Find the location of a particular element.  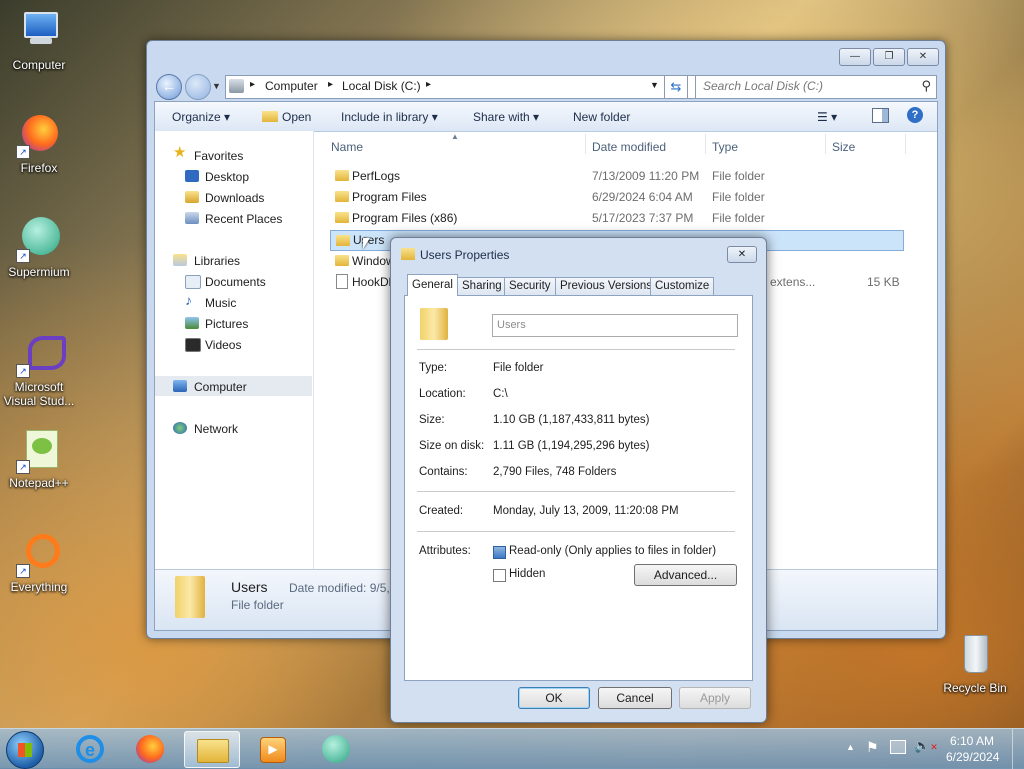

volume-muted-icon: 🔈✕ is located at coordinates (926, 746).